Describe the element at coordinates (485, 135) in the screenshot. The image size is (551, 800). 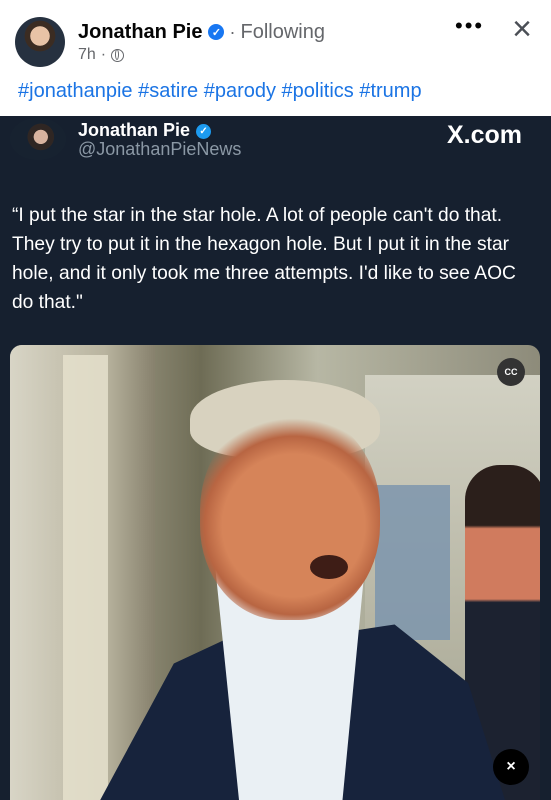
I see `x-com-label: X.com` at that location.